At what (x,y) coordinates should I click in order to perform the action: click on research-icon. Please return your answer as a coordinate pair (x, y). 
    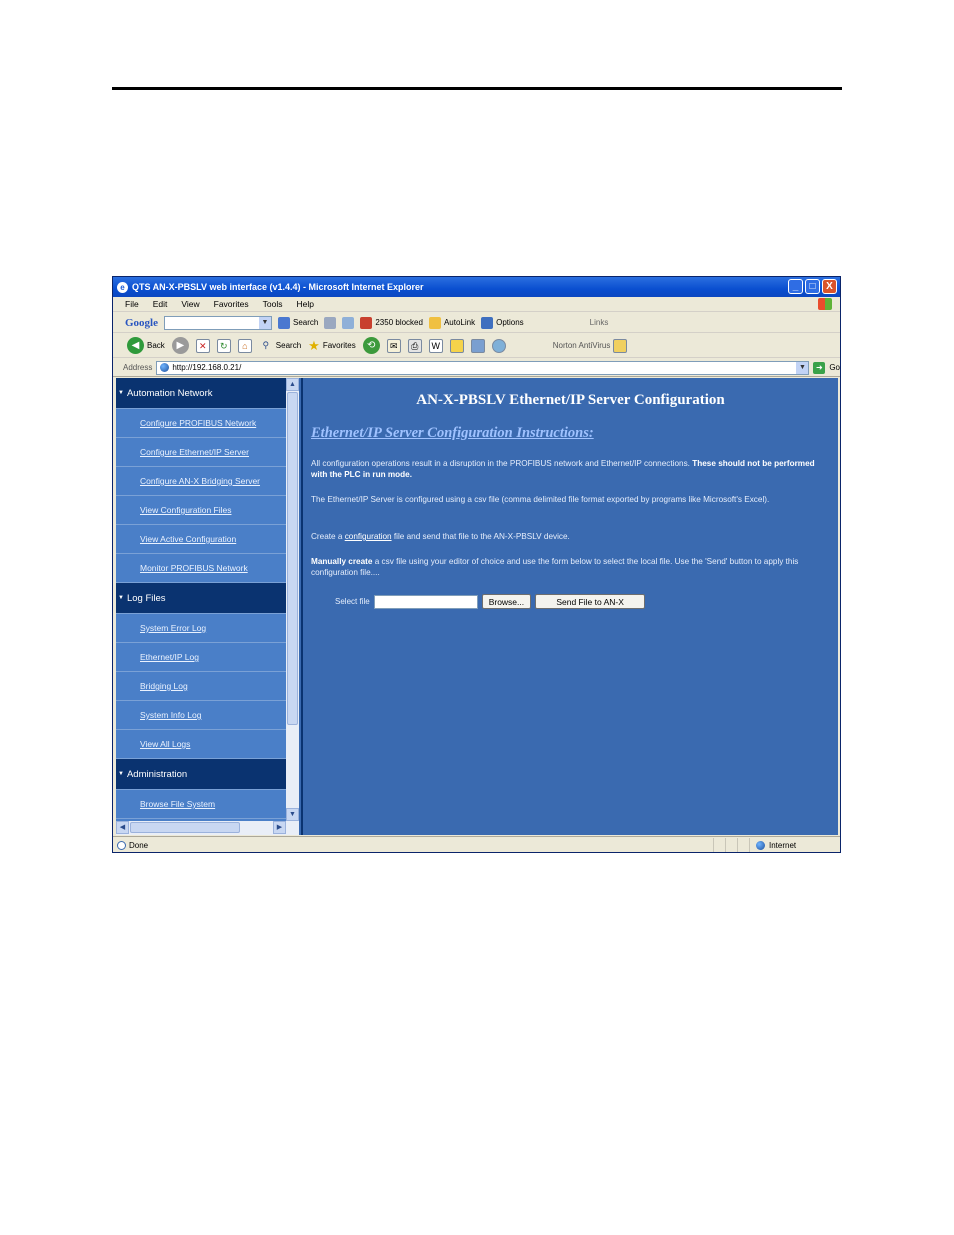
    Looking at the image, I should click on (477, 345).